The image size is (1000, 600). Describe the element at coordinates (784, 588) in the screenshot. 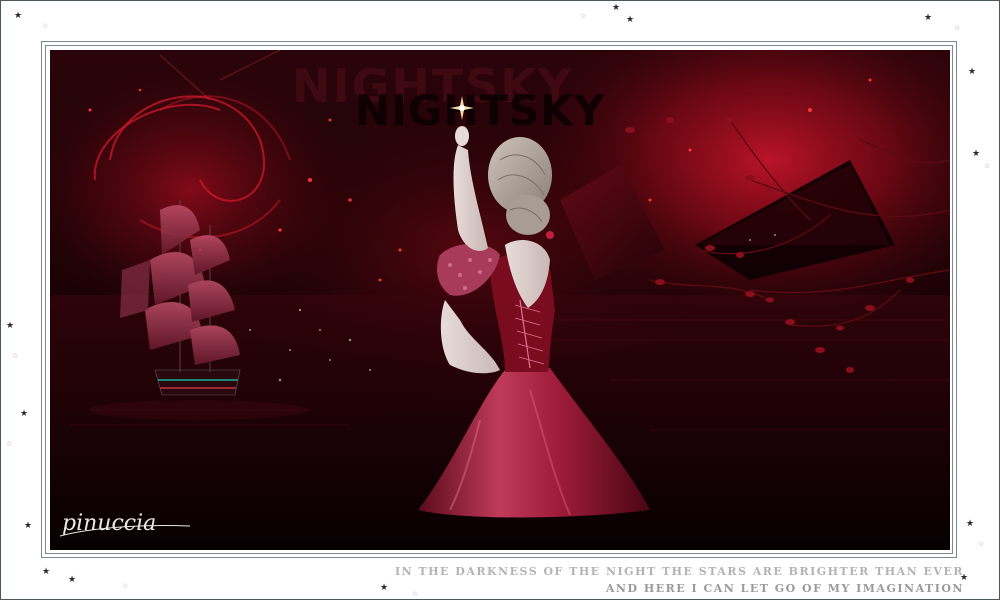

I see `caption-line-2: AND HERE I CAN LET GO OF MY IMAGINATION` at that location.